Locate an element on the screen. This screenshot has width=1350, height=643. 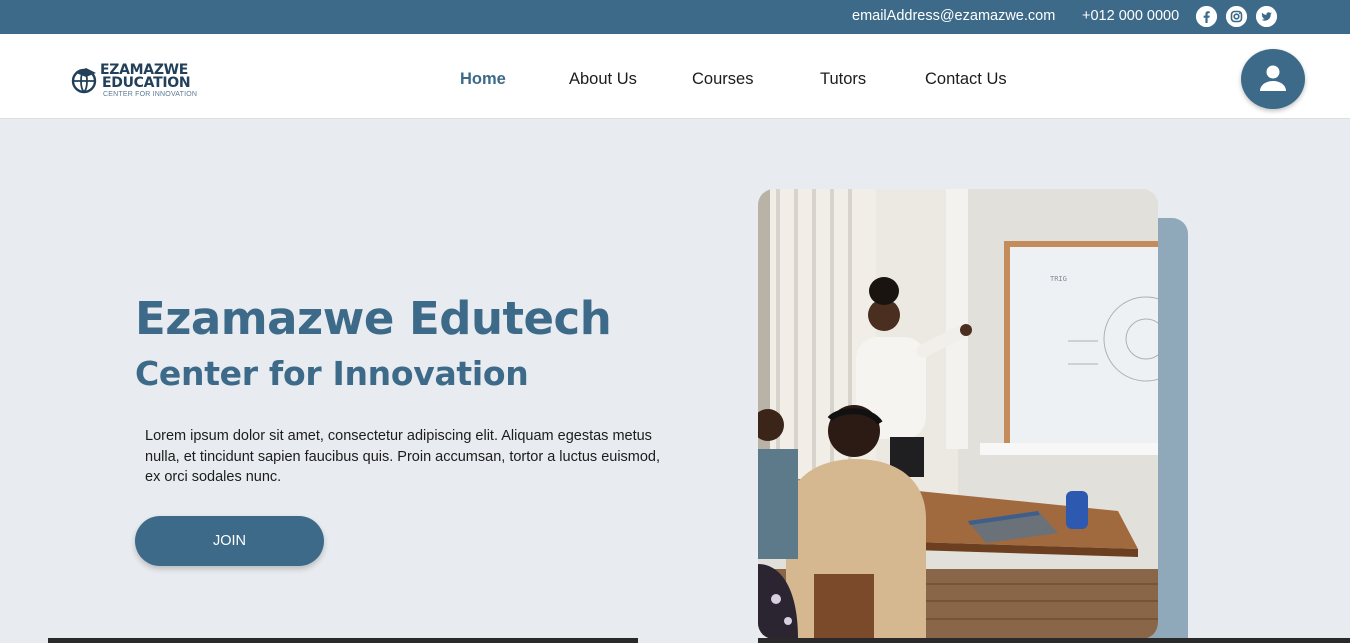
brand-logo: EZAMAZWE EDUCATION CENTER FOR INNOVATION is located at coordinates (136, 81).